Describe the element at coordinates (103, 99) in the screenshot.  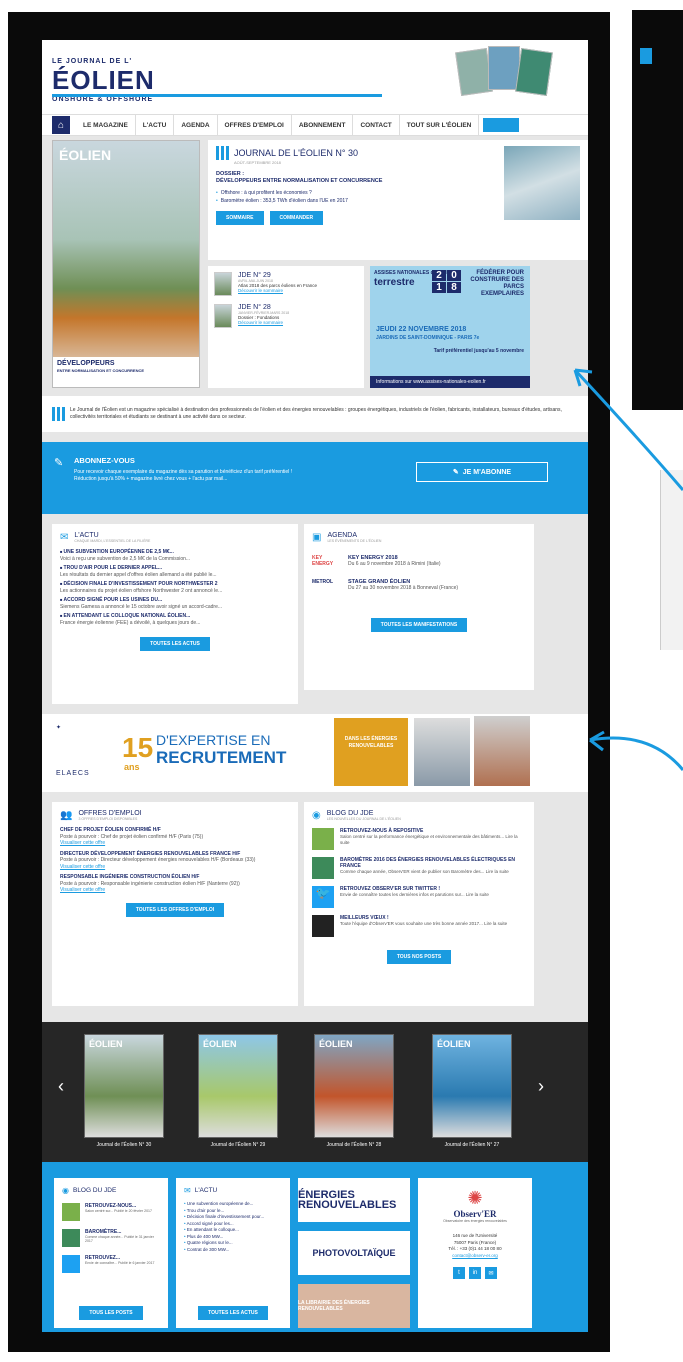
I see `logo-sub: ONSHORE & OFFSHORE` at that location.